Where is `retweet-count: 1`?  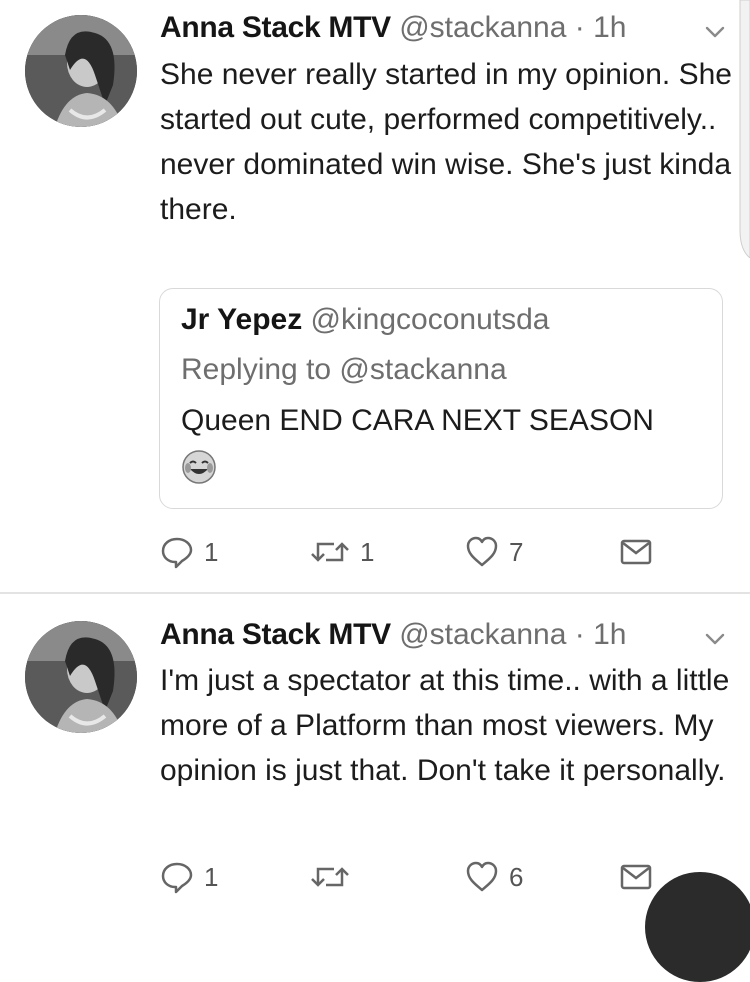
retweet-count: 1 is located at coordinates (367, 551).